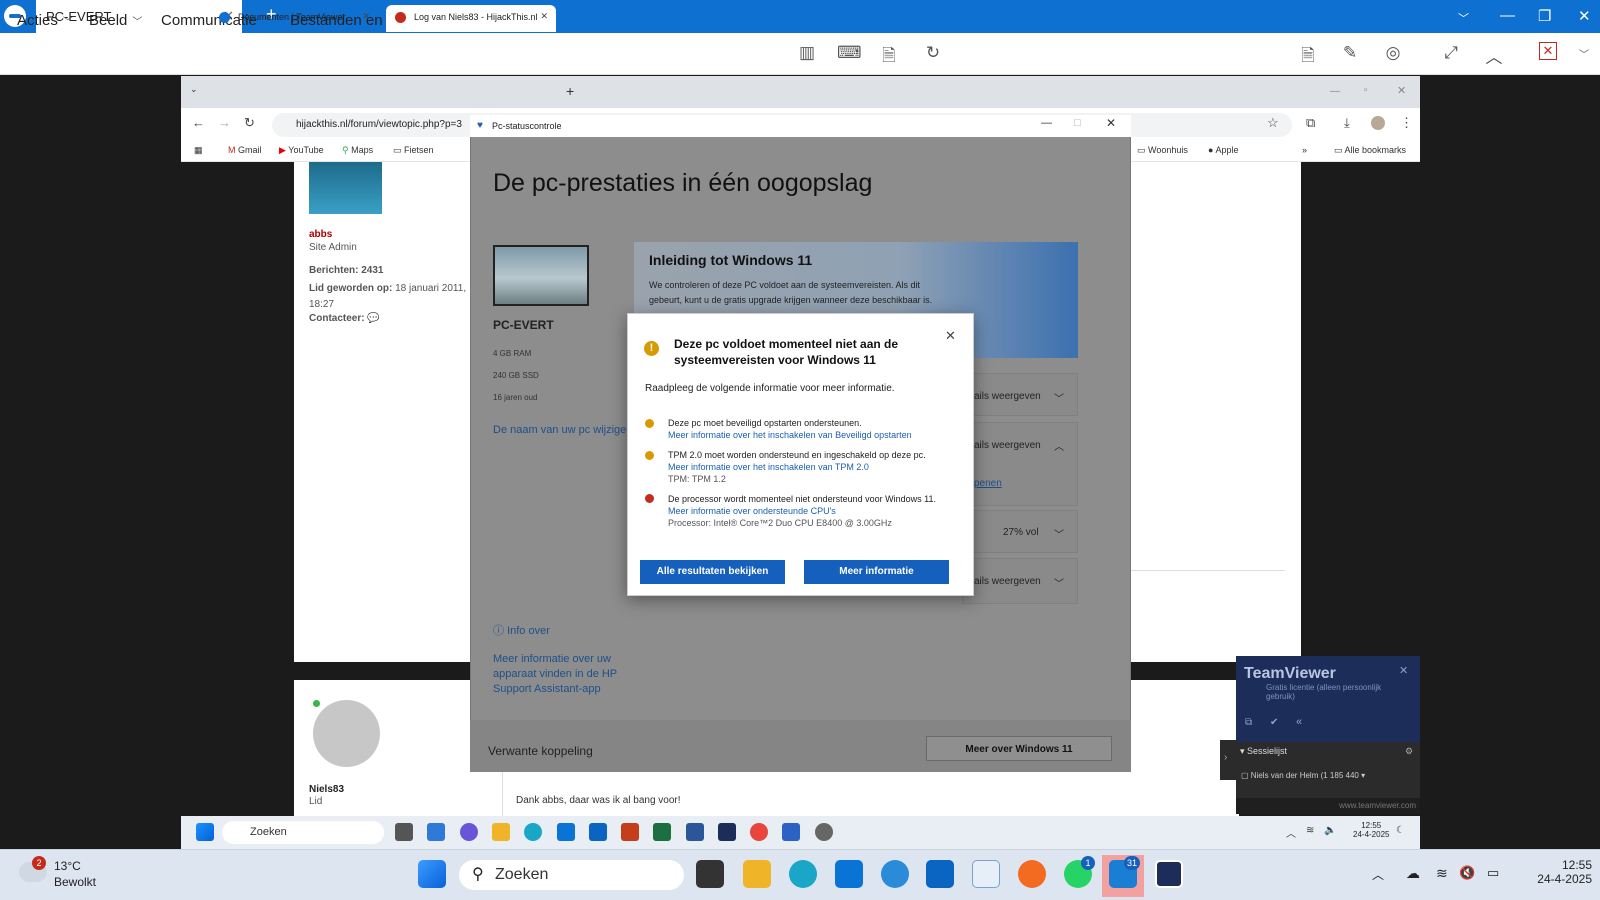 Image resolution: width=1600 pixels, height=900 pixels. What do you see at coordinates (1548, 51) in the screenshot?
I see `end-session-icon: ✕` at bounding box center [1548, 51].